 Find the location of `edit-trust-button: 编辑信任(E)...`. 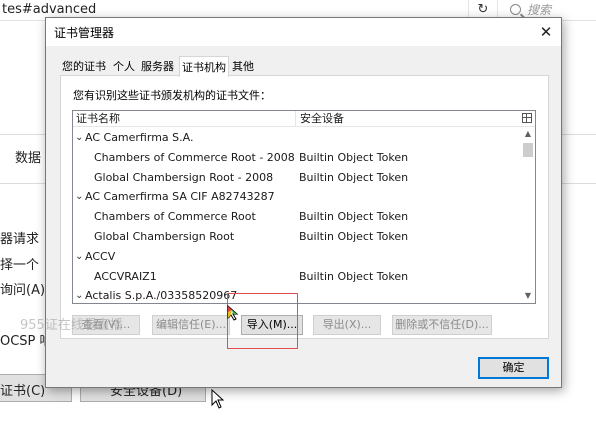

edit-trust-button: 编辑信任(E)... is located at coordinates (191, 325).